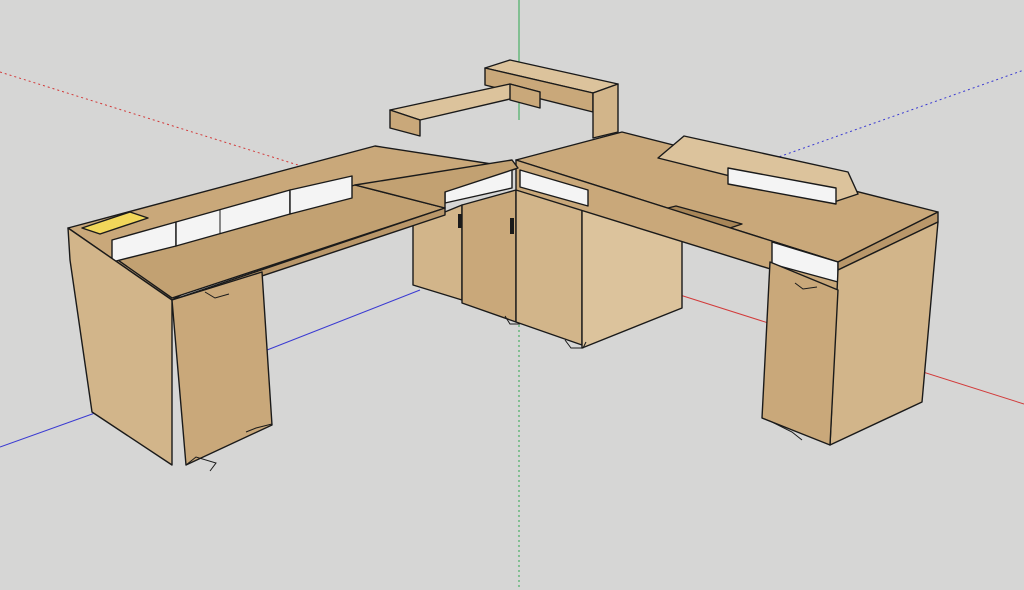 This screenshot has width=1024, height=590. What do you see at coordinates (341, 321) in the screenshot?
I see `blue-axis-positive-b` at bounding box center [341, 321].